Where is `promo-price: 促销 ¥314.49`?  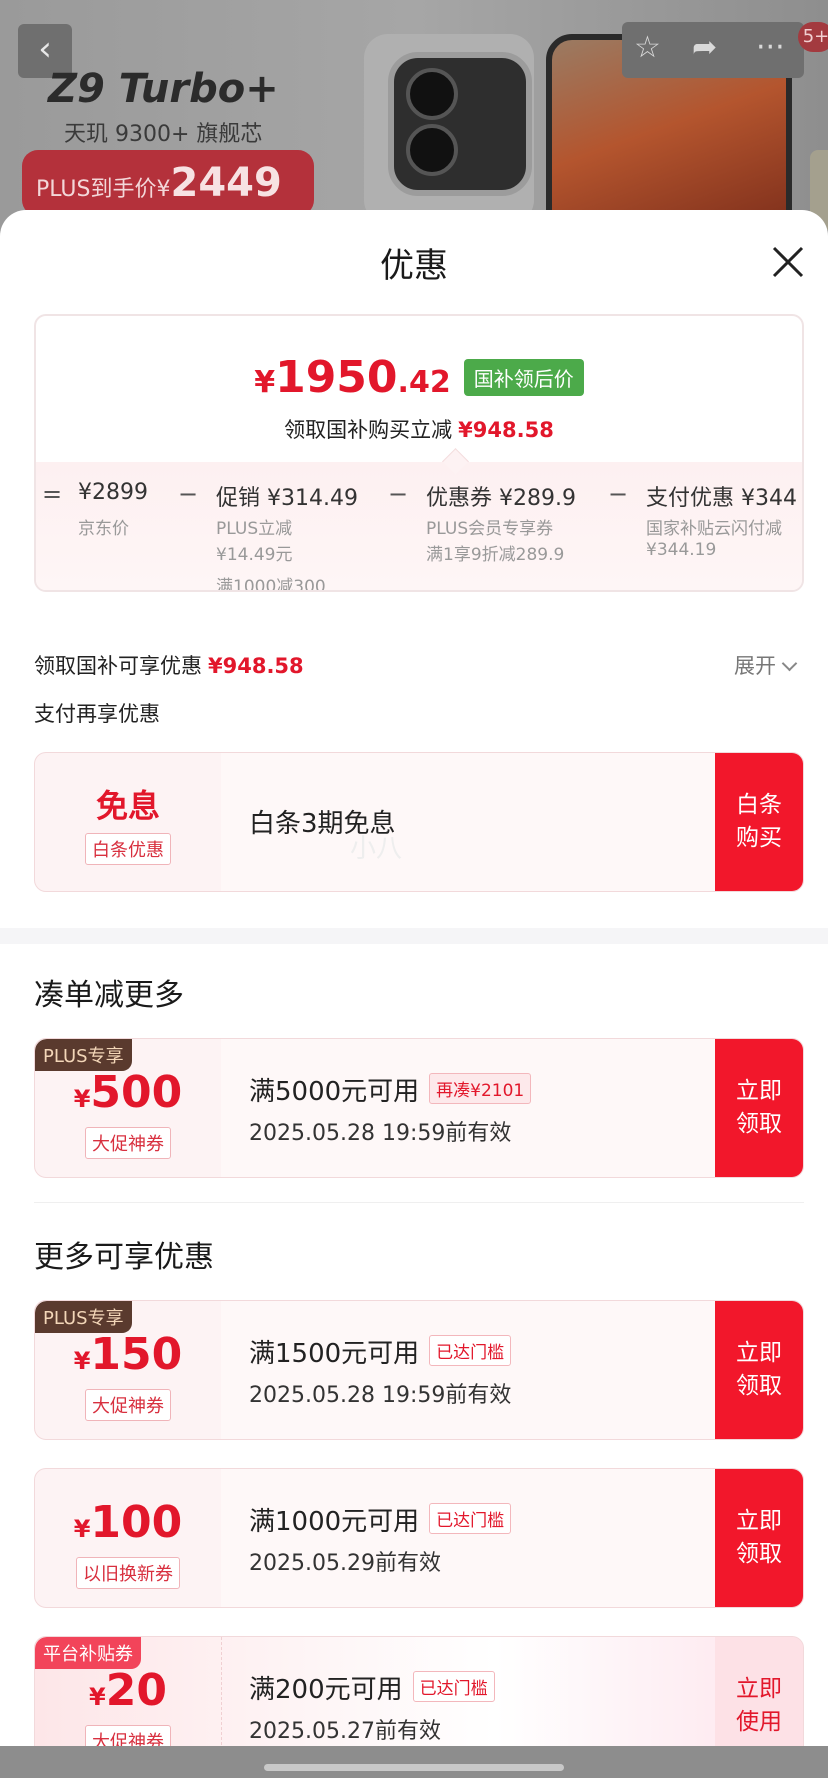 promo-price: 促销 ¥314.49 is located at coordinates (287, 498).